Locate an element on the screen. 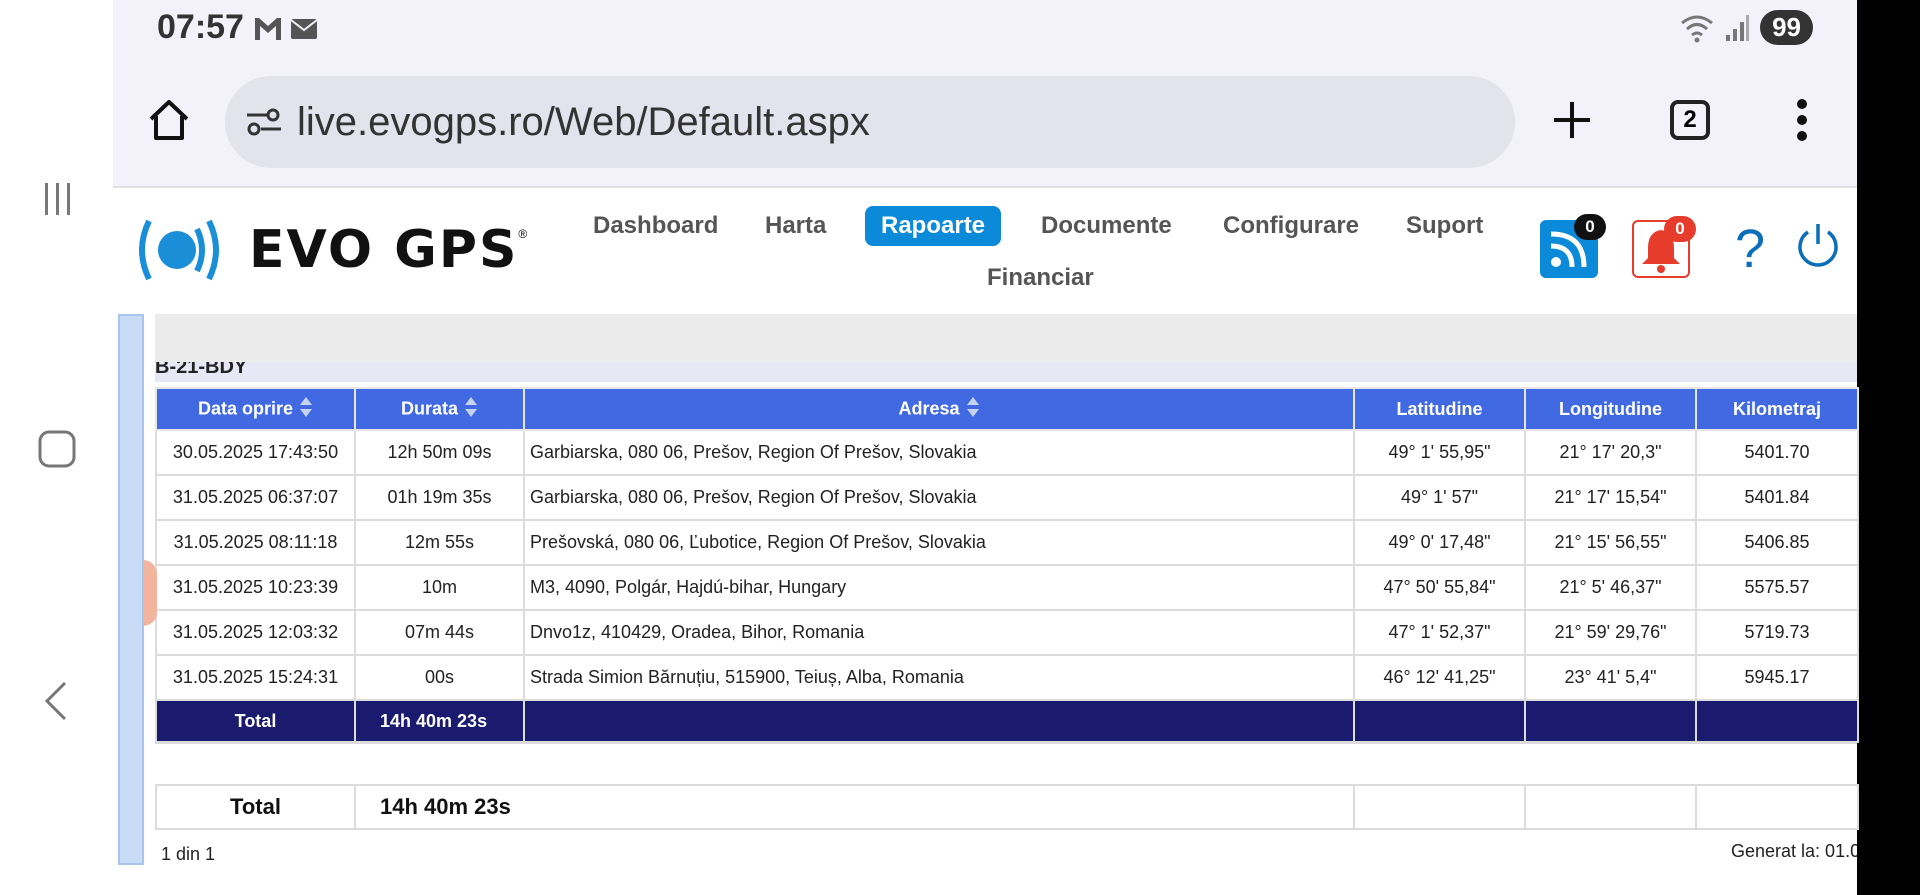 Image resolution: width=1920 pixels, height=895 pixels. cell-duration: 00s is located at coordinates (439, 677).